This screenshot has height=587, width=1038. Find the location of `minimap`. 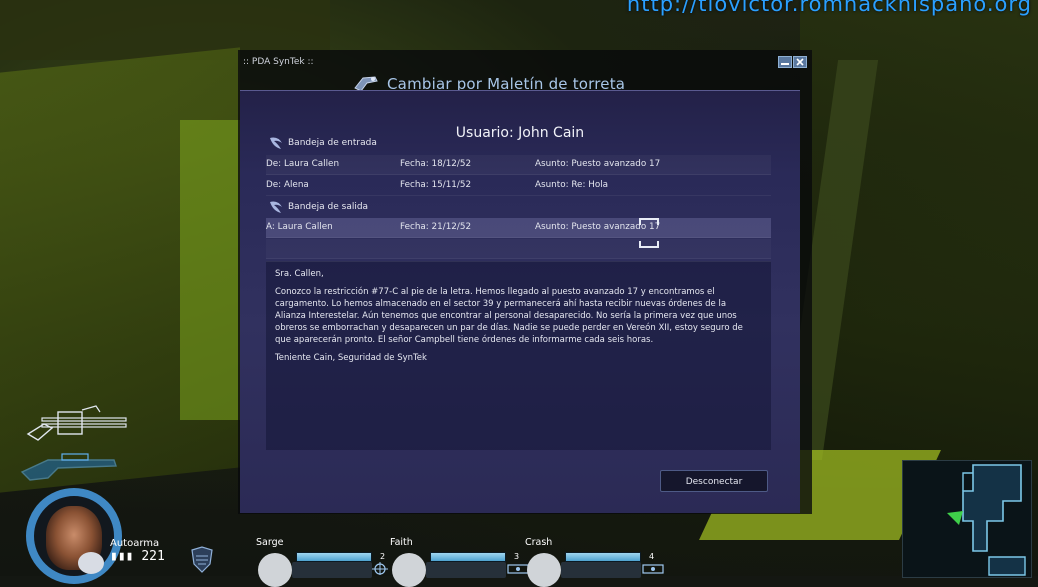

minimap is located at coordinates (967, 519).